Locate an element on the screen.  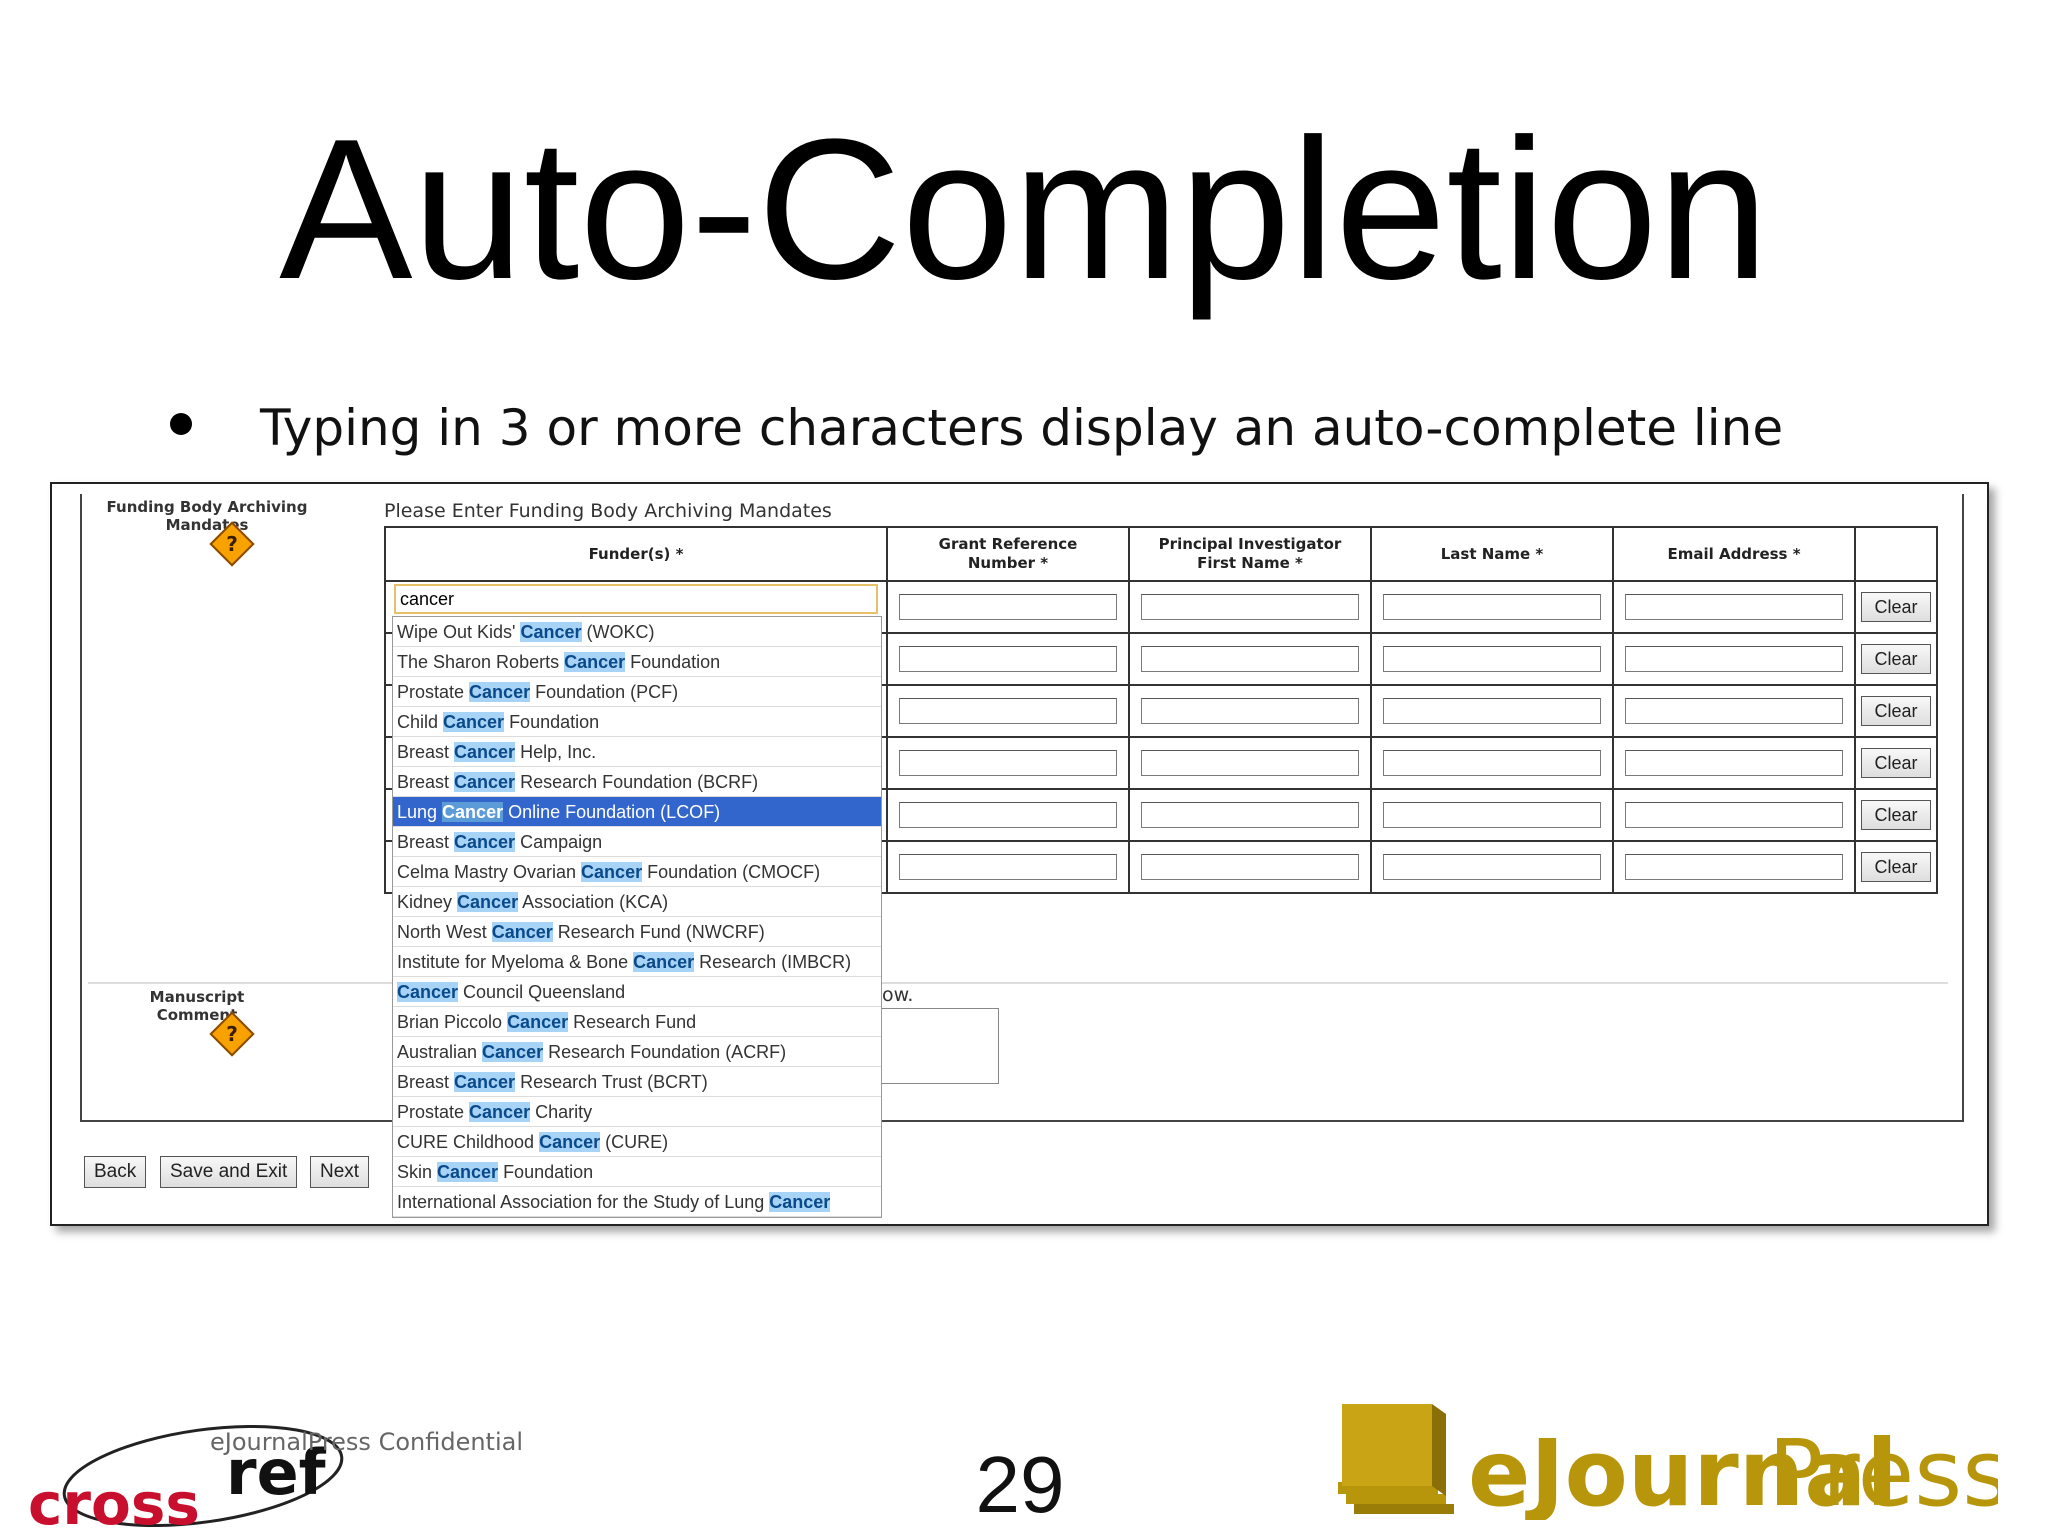
autocomplete-option: Child Cancer Foundation is located at coordinates (637, 722).